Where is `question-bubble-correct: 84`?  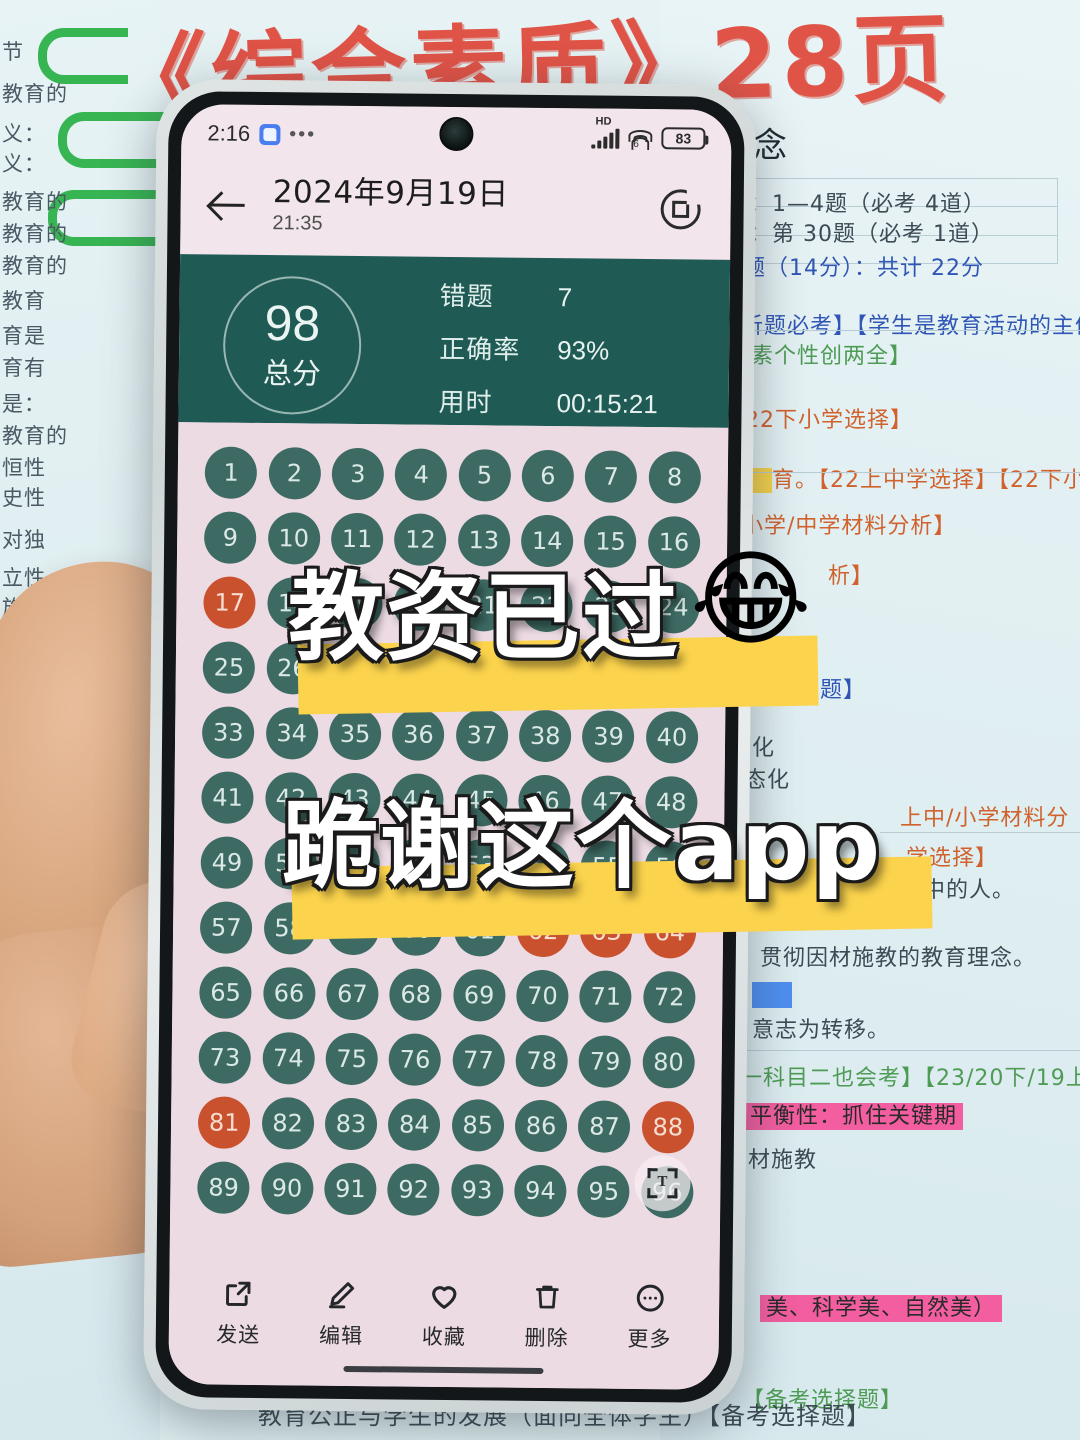 question-bubble-correct: 84 is located at coordinates (414, 1124).